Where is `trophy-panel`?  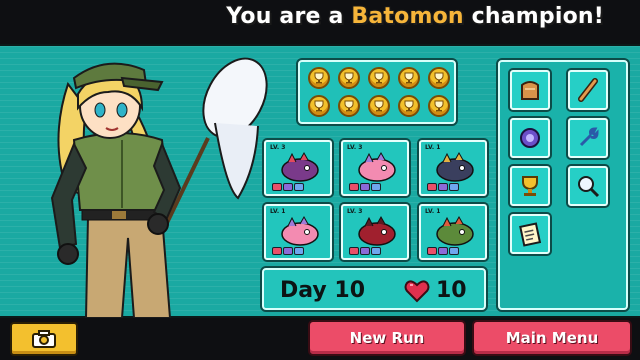 trophy-panel is located at coordinates (377, 92).